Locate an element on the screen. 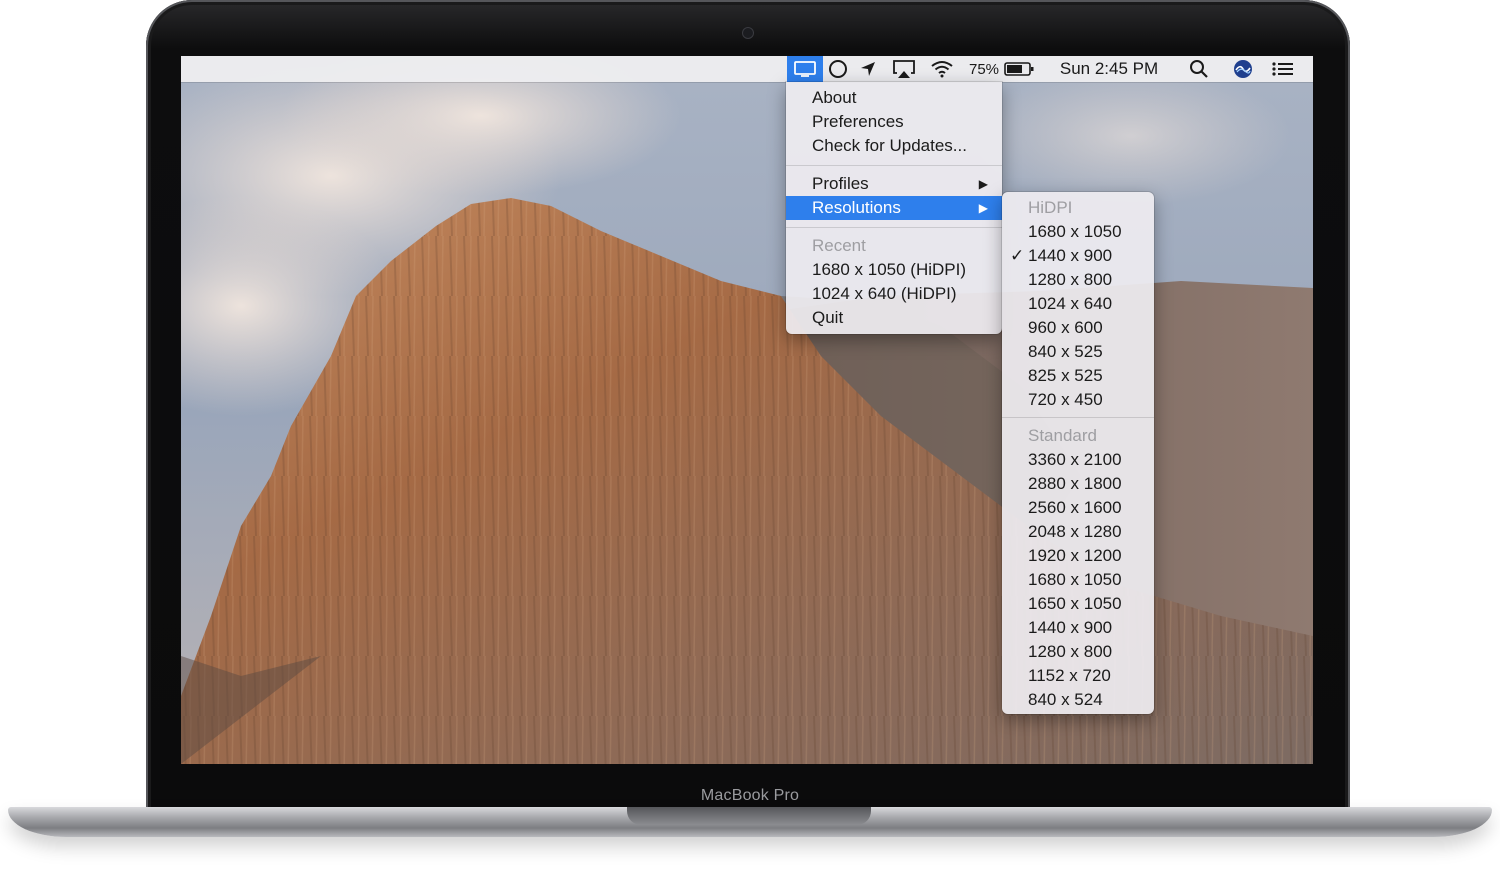 The height and width of the screenshot is (873, 1500). menu-item-about: About is located at coordinates (894, 98).